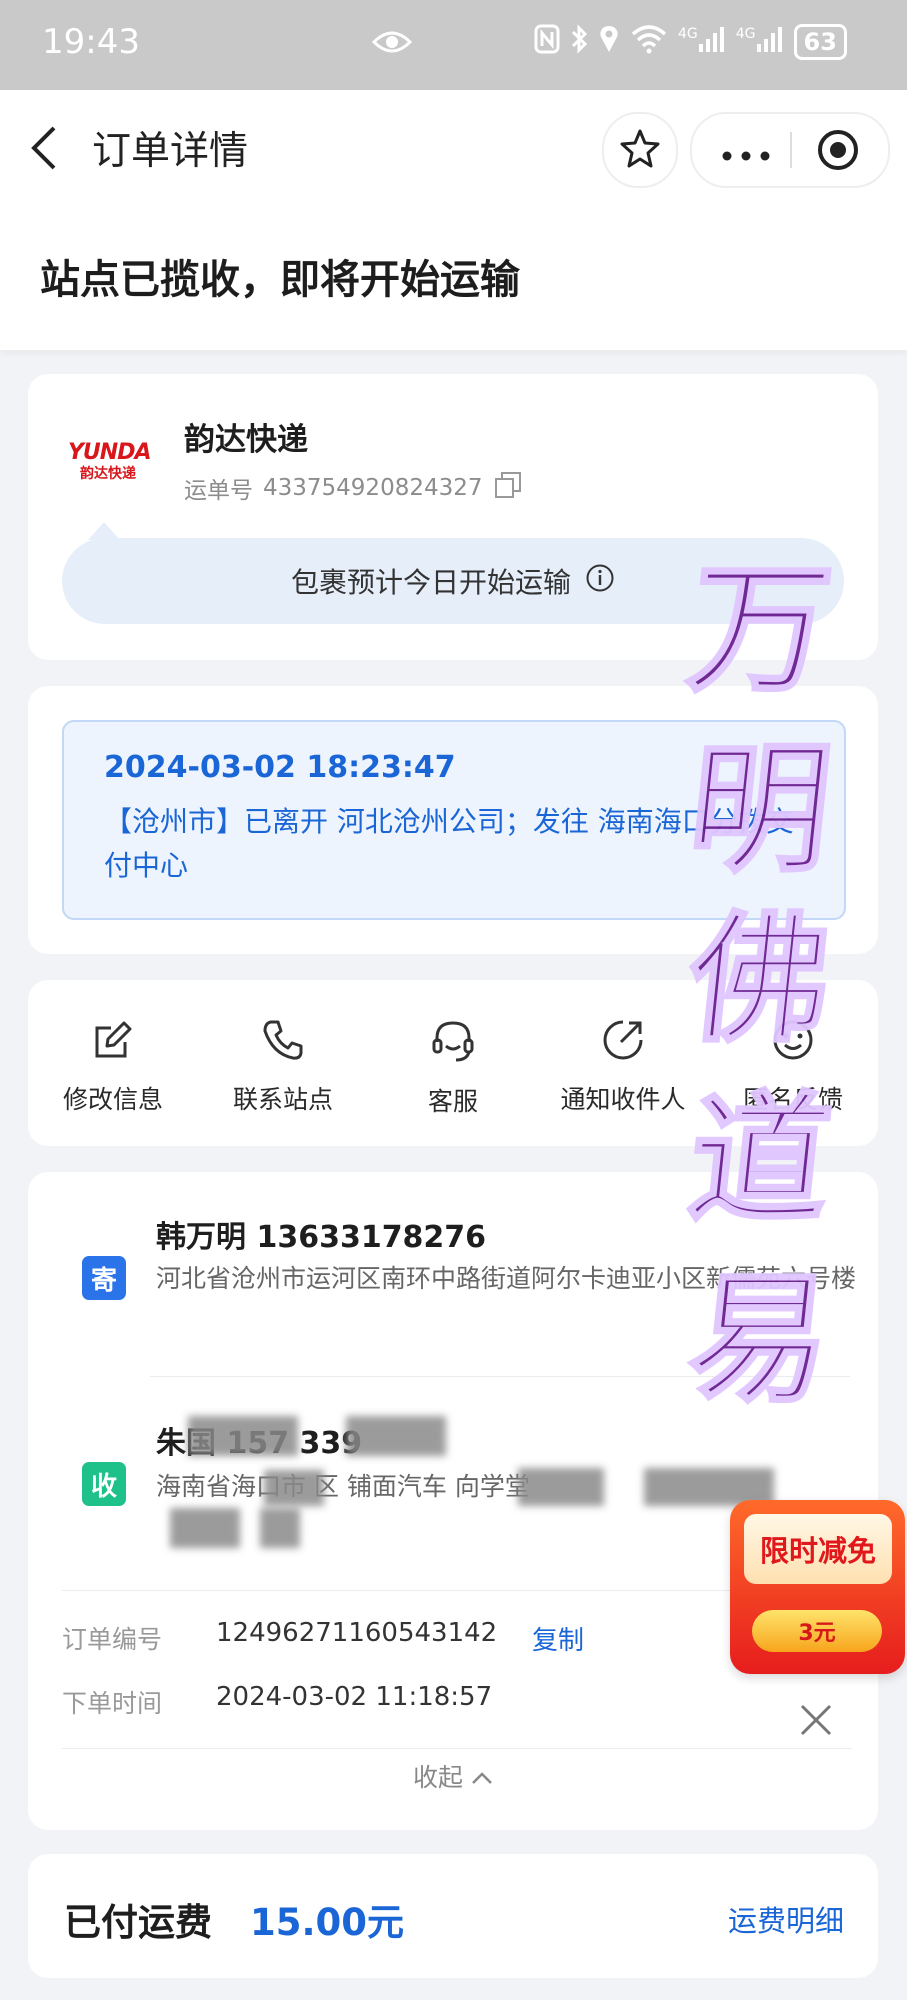 This screenshot has width=907, height=2000. I want to click on contact-station-button: 联系站点, so click(283, 1063).